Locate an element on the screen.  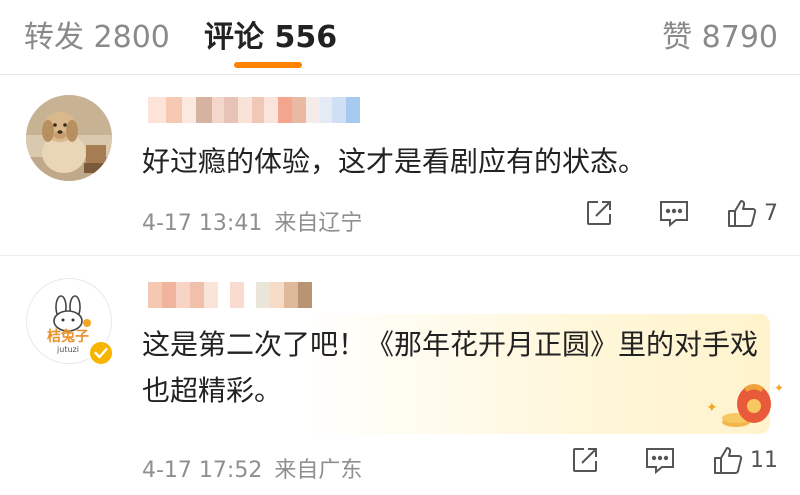
comment-actions: 11 is located at coordinates (674, 460).